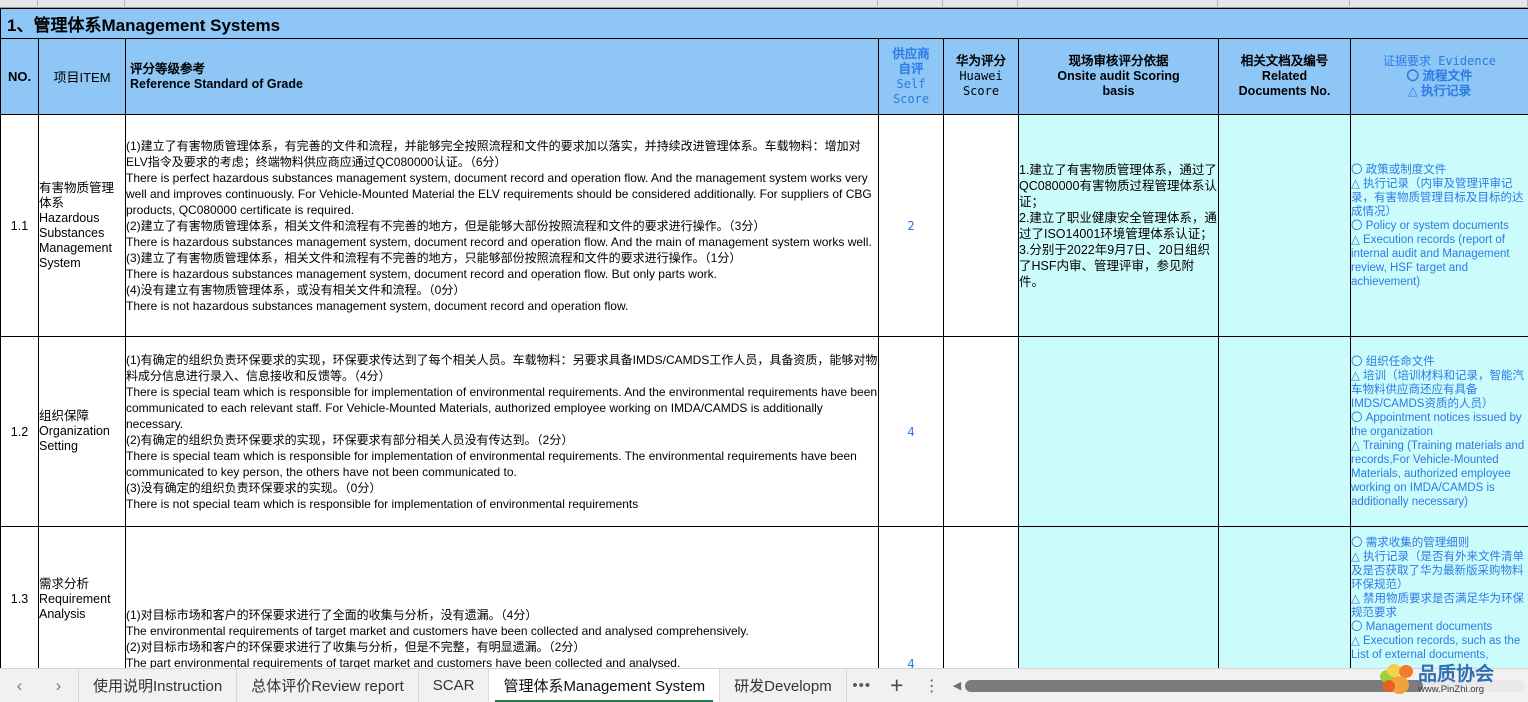 Image resolution: width=1528 pixels, height=702 pixels. What do you see at coordinates (897, 685) in the screenshot?
I see `add-sheet-icon: +` at bounding box center [897, 685].